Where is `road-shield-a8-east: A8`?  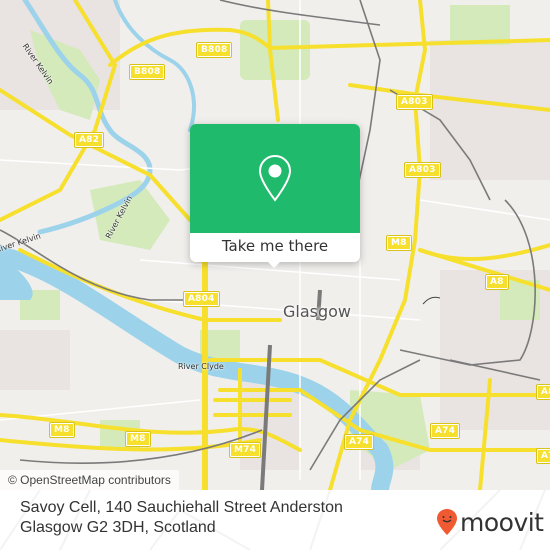 road-shield-a8-east: A8 is located at coordinates (497, 282).